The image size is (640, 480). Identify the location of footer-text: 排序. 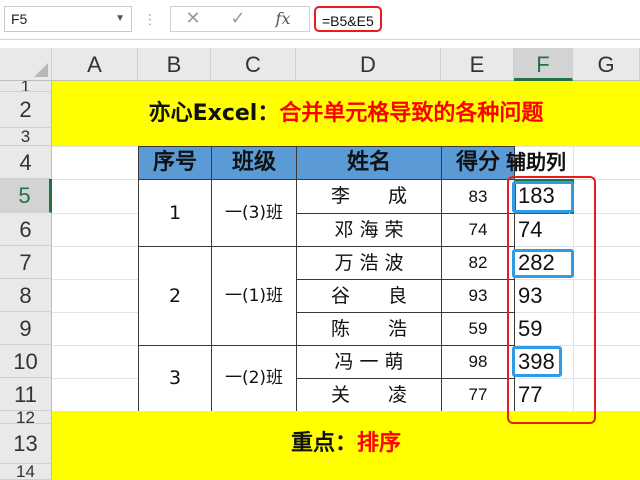
(379, 443).